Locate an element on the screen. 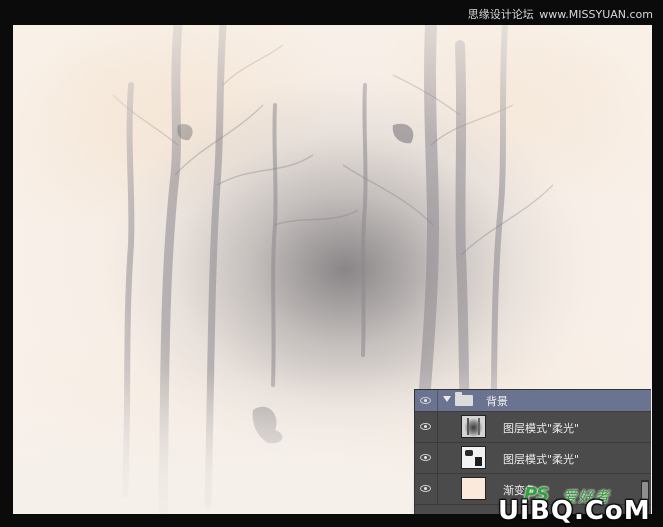 The image size is (663, 527). watermark-site-cn: 思缘设计论坛 is located at coordinates (500, 14).